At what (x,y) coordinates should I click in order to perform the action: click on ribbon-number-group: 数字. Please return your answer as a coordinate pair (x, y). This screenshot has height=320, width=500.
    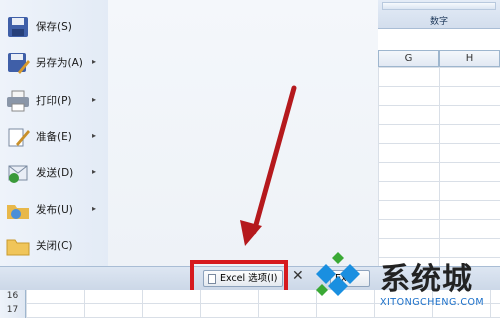
    Looking at the image, I should click on (439, 14).